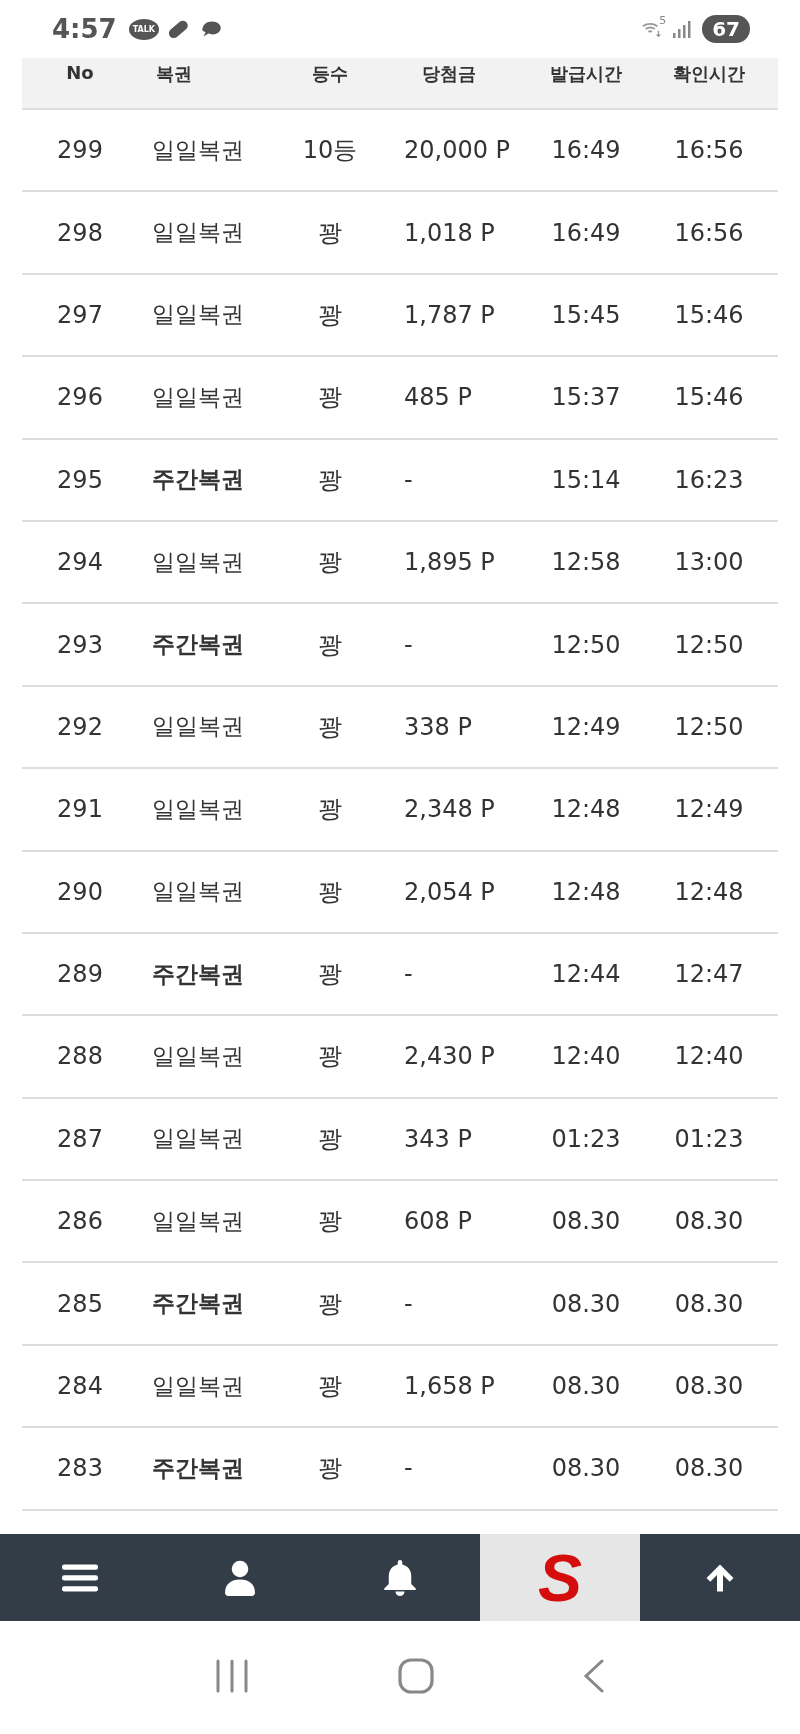  Describe the element at coordinates (80, 1056) in the screenshot. I see `table-cell-text: 288` at that location.